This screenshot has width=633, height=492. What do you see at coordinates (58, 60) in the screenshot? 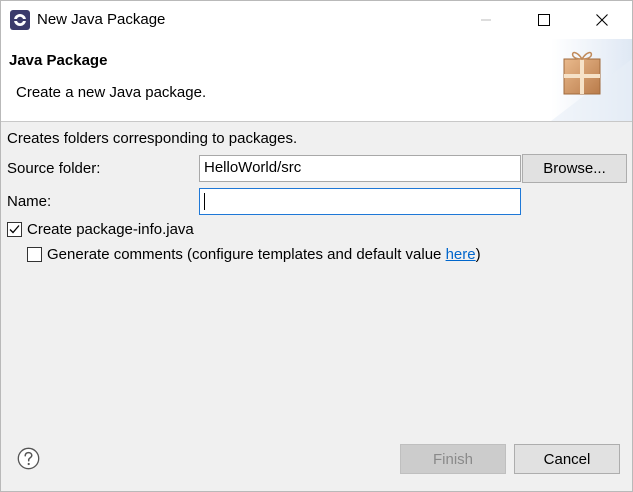
I see `page-title: Java Package` at bounding box center [58, 60].